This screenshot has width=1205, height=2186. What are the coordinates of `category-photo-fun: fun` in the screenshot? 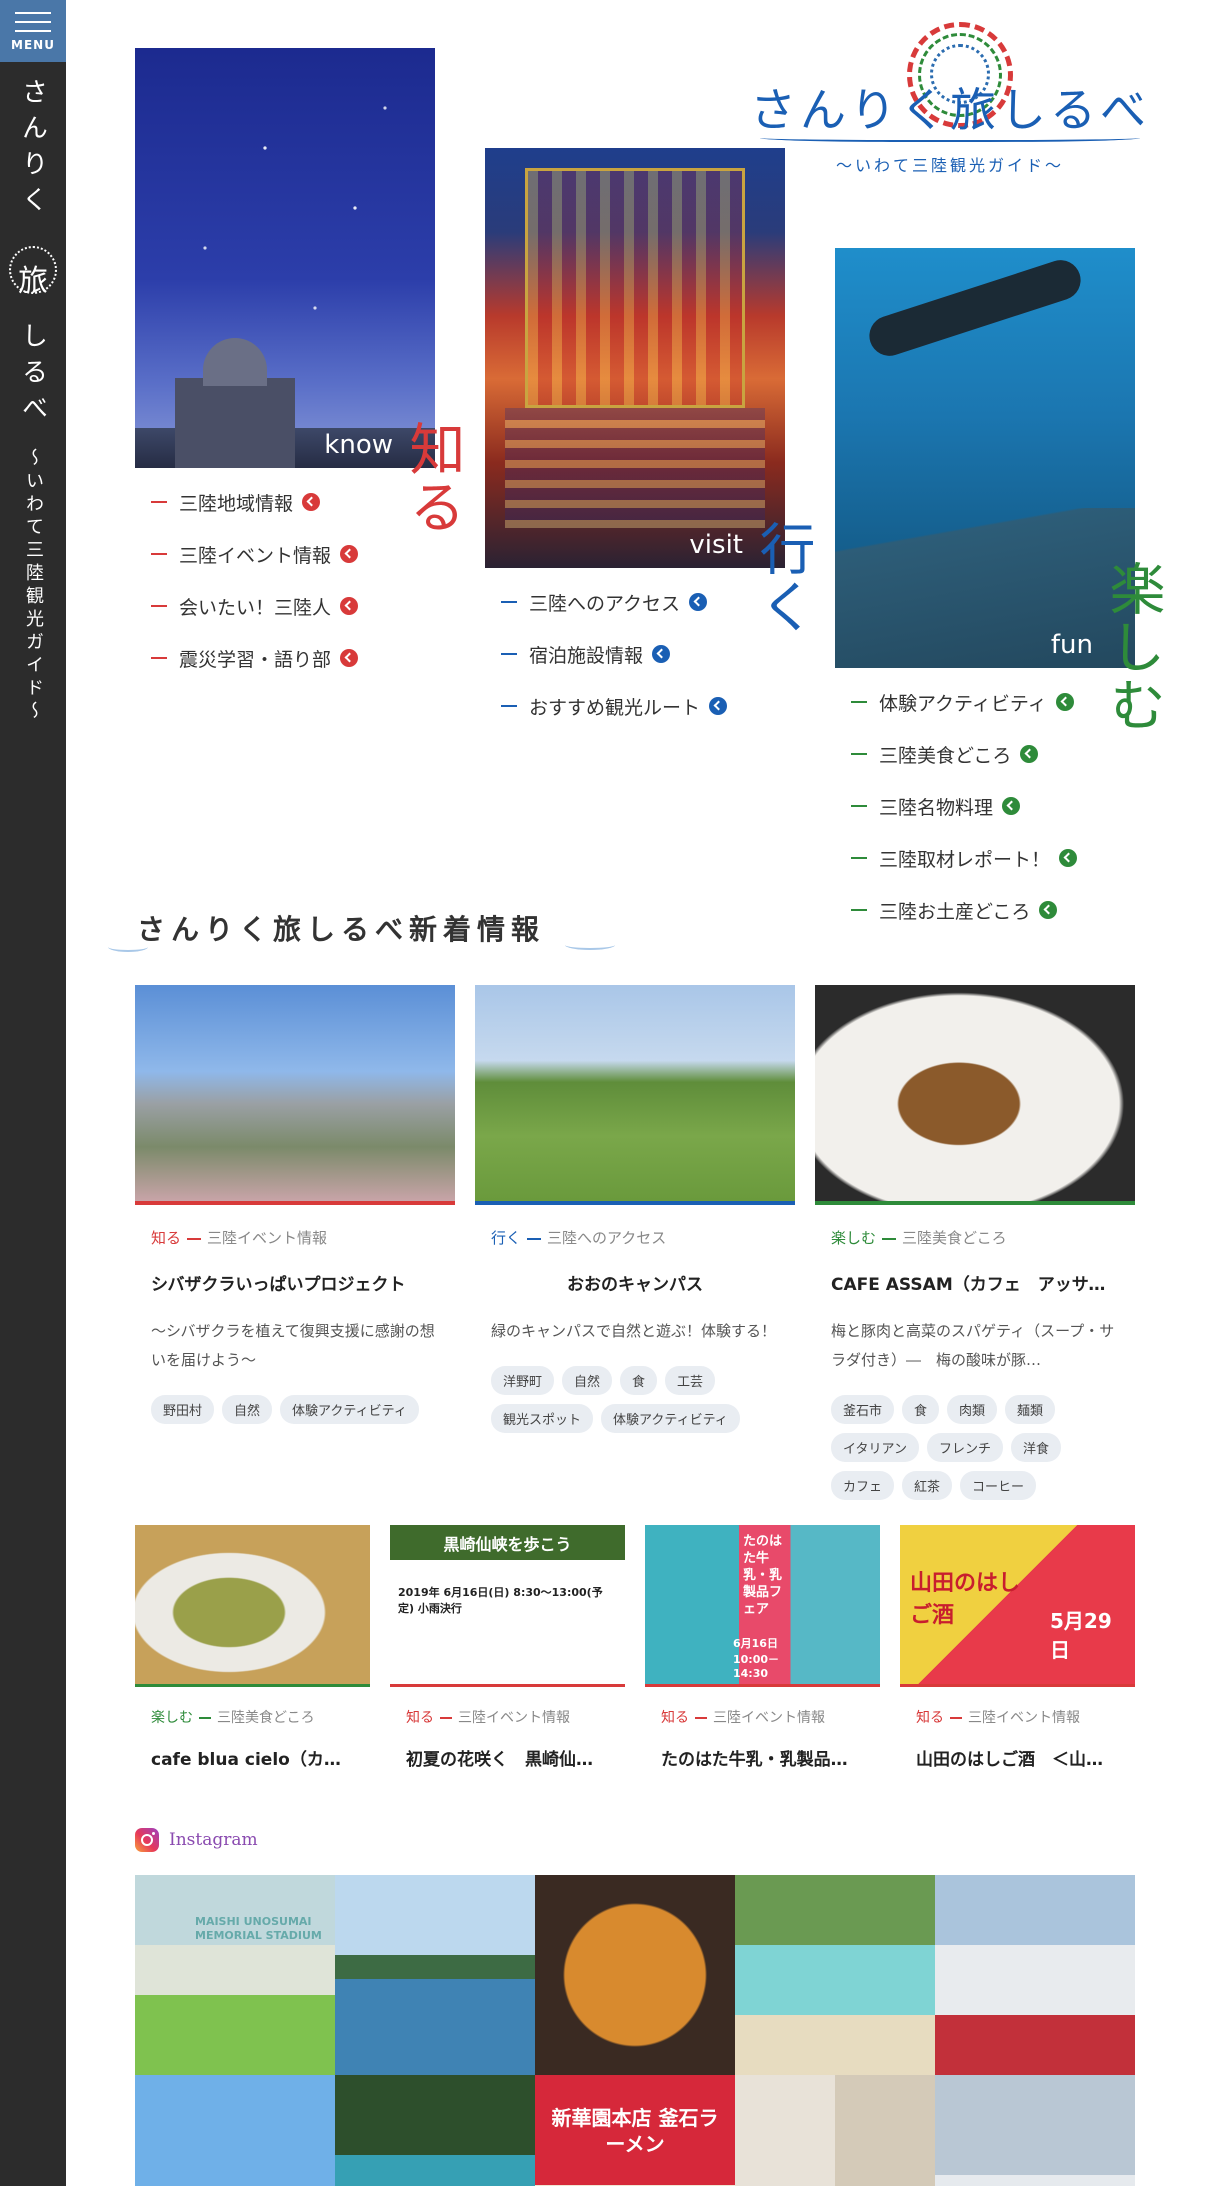 It's located at (985, 458).